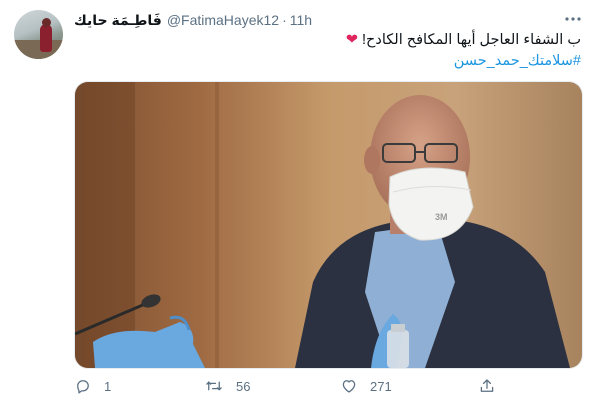 The height and width of the screenshot is (407, 596). I want to click on avatar-figure-shape, so click(46, 38).